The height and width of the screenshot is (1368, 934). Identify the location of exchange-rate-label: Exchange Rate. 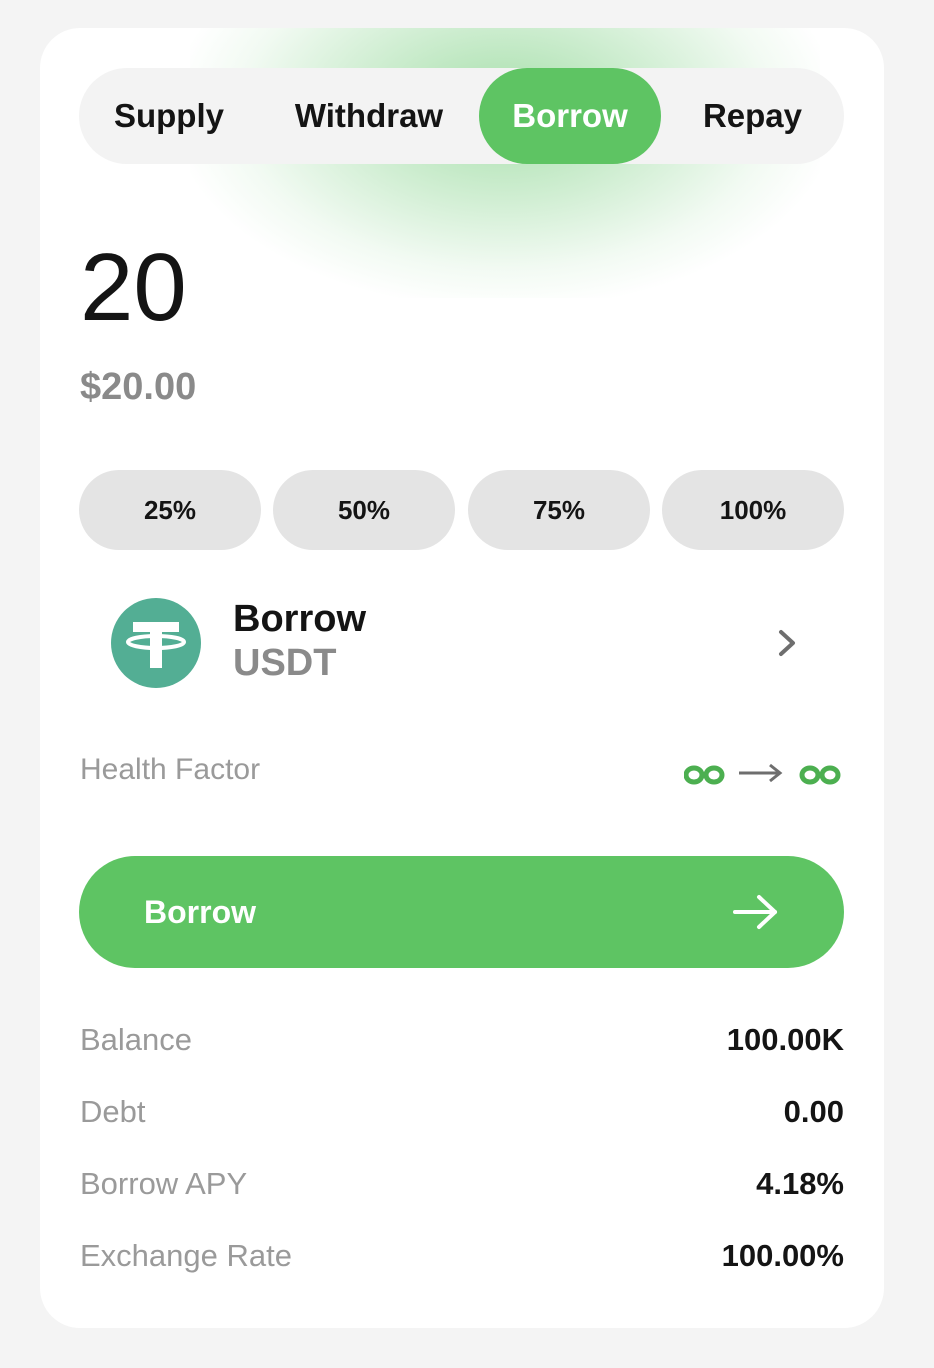
(186, 1255).